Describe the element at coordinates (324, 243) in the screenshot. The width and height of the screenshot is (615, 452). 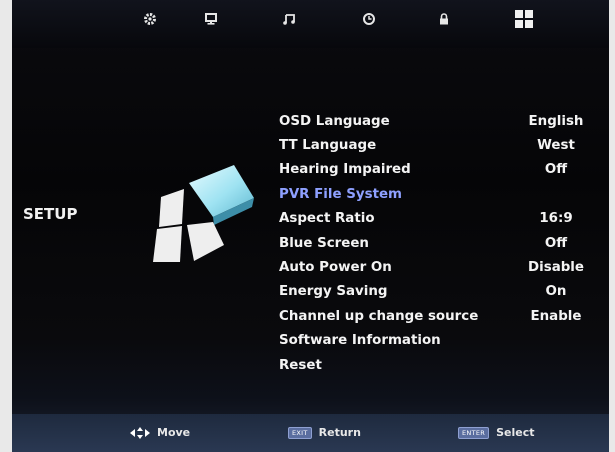
I see `menu-item-label: Blue Screen` at that location.